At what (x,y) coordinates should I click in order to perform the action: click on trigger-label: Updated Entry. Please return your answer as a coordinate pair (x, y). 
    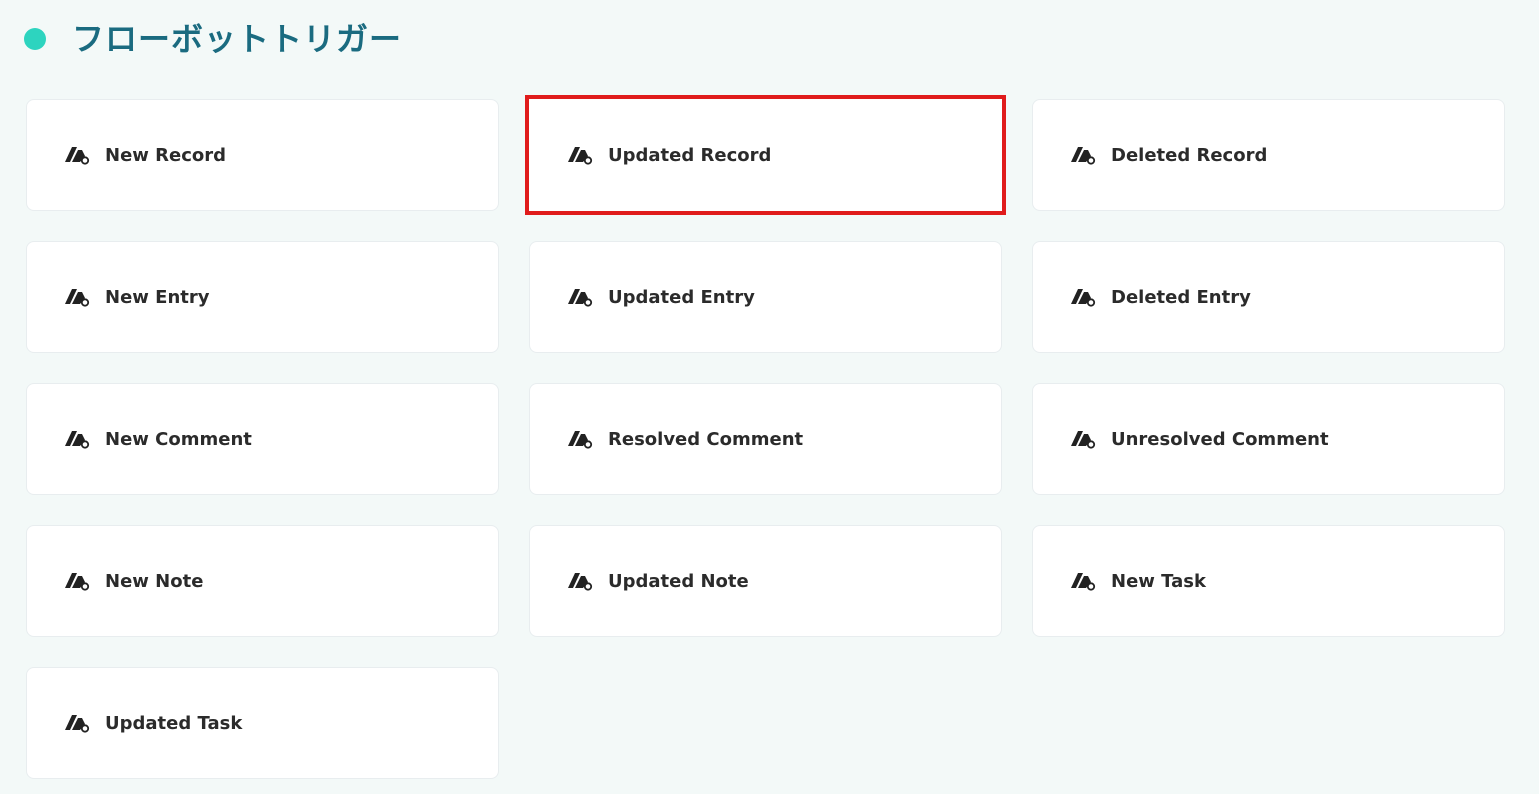
    Looking at the image, I should click on (681, 297).